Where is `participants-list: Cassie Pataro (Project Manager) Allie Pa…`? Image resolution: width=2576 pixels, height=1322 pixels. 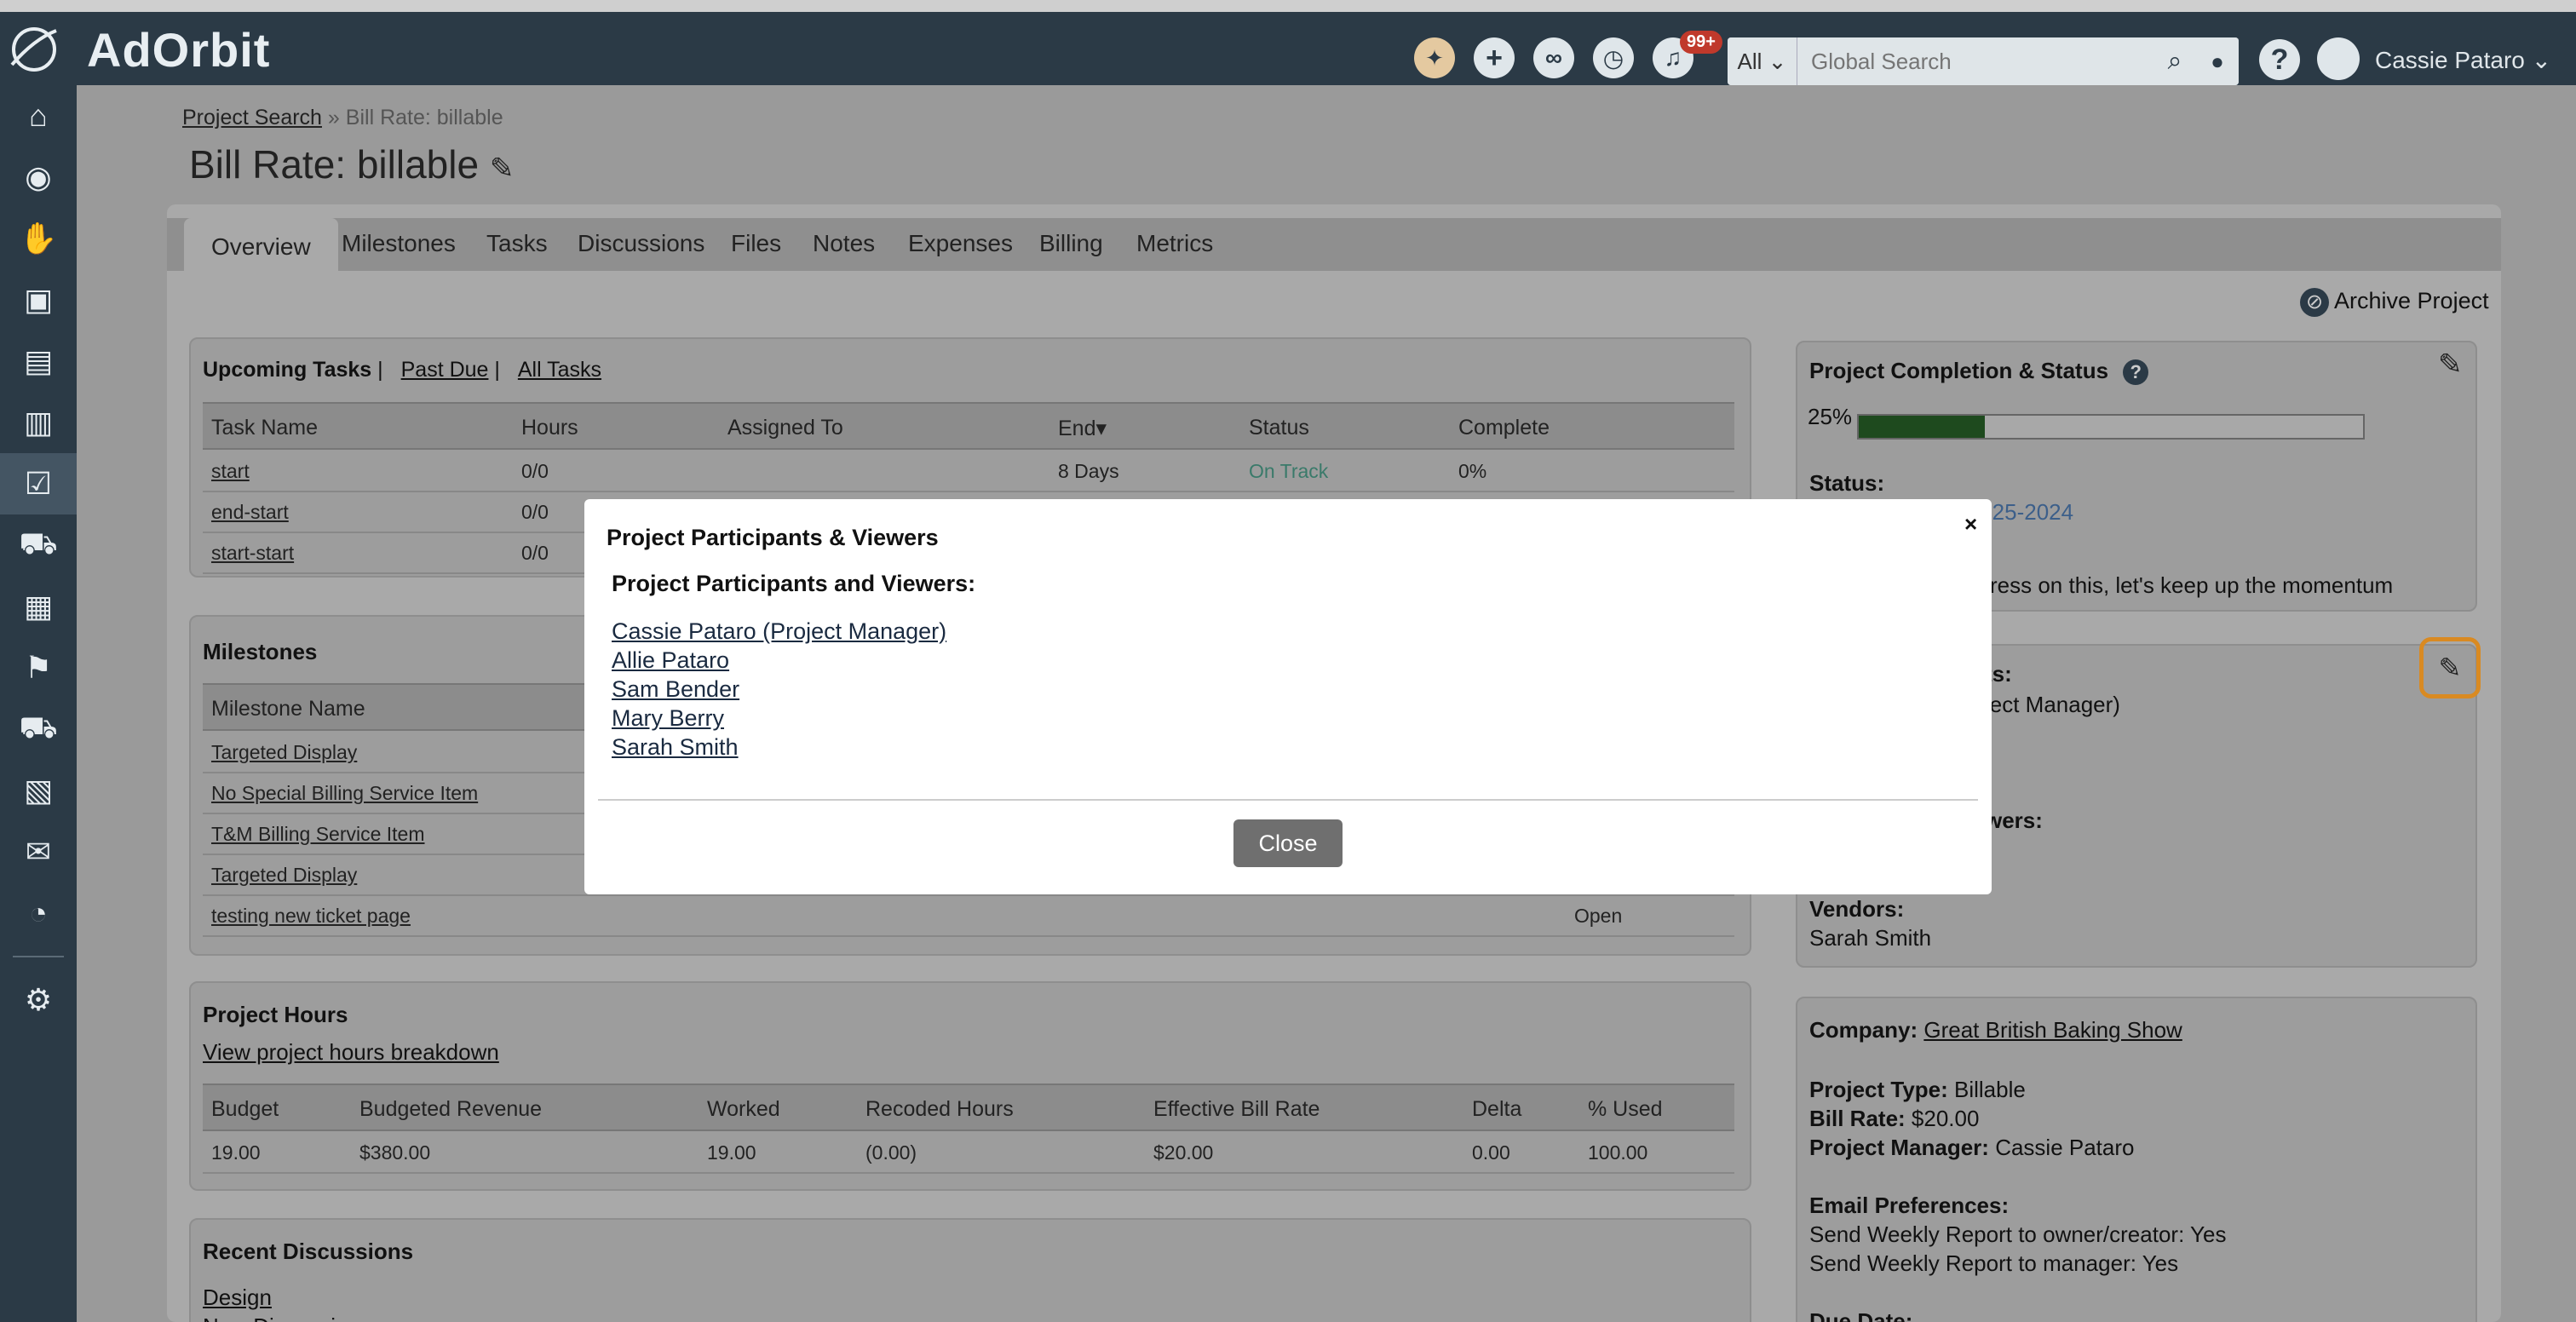
participants-list: Cassie Pataro (Project Manager) Allie Pa… is located at coordinates (779, 690).